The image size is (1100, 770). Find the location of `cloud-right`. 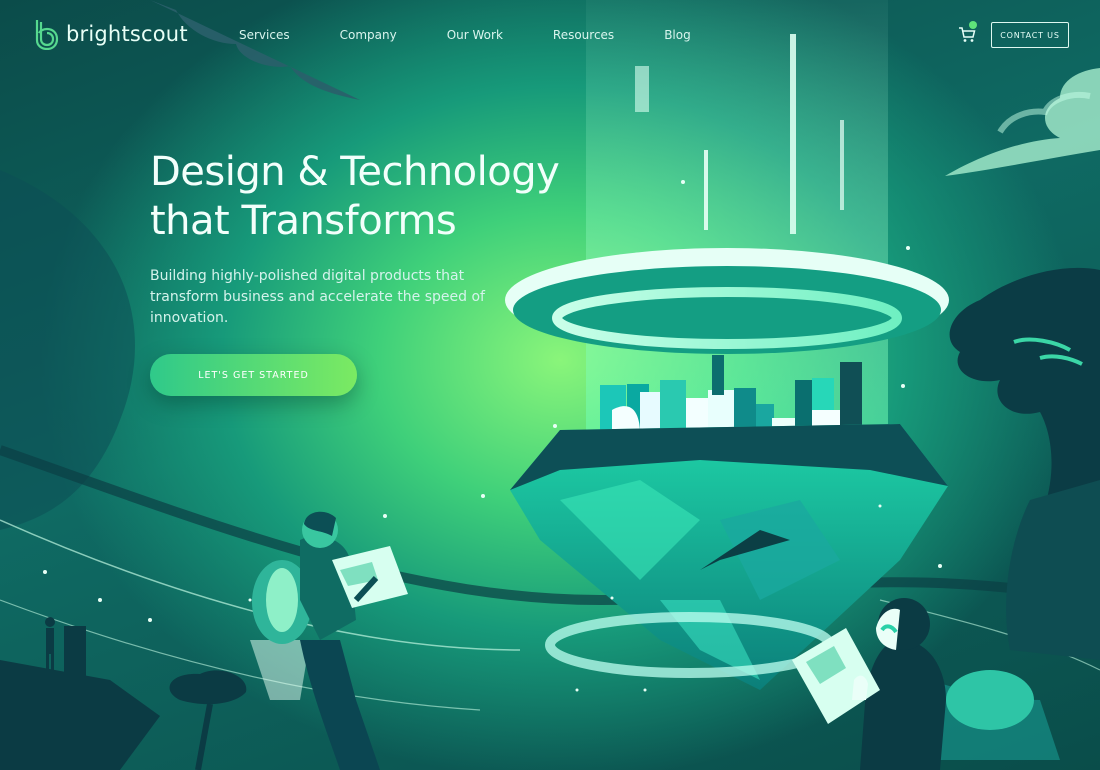

cloud-right is located at coordinates (1022, 122).